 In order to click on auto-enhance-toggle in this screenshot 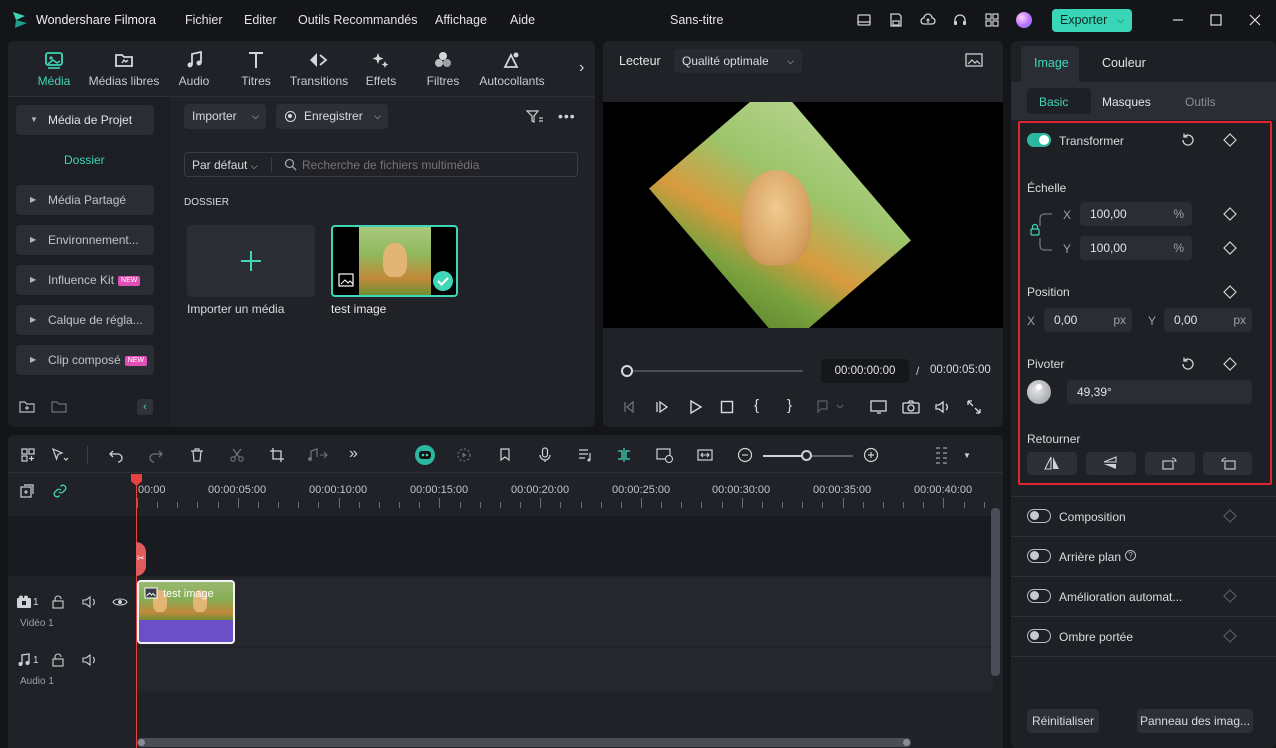, I will do `click(1039, 596)`.